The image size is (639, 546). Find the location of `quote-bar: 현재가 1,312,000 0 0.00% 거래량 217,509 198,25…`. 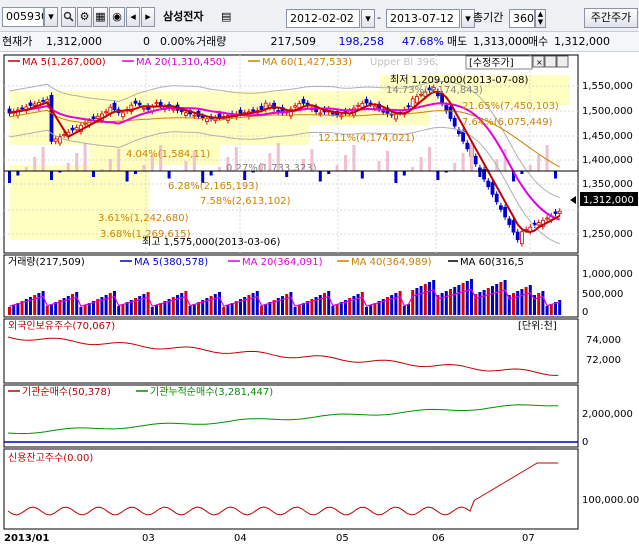

quote-bar: 현재가 1,312,000 0 0.00% 거래량 217,509 198,25… is located at coordinates (319, 42).